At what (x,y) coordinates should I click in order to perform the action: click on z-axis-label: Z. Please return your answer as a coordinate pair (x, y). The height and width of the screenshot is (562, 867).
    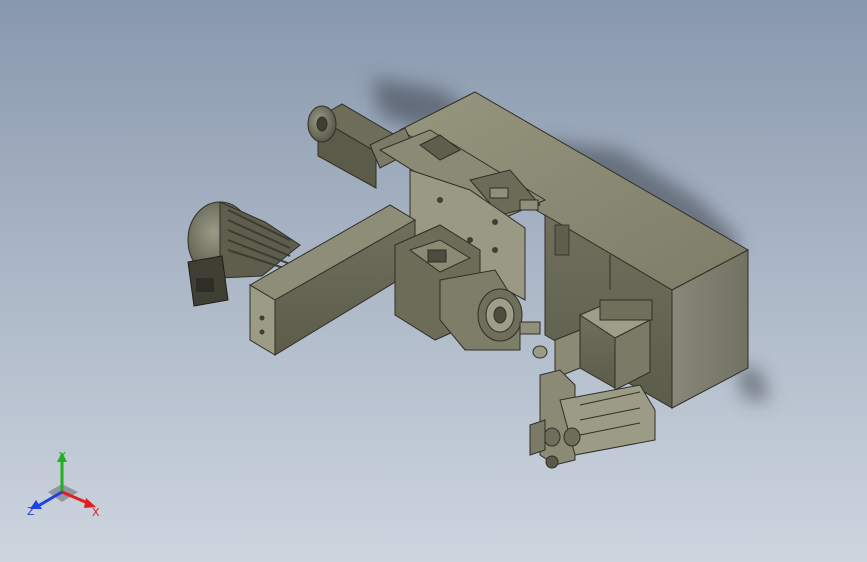
    Looking at the image, I should click on (31, 511).